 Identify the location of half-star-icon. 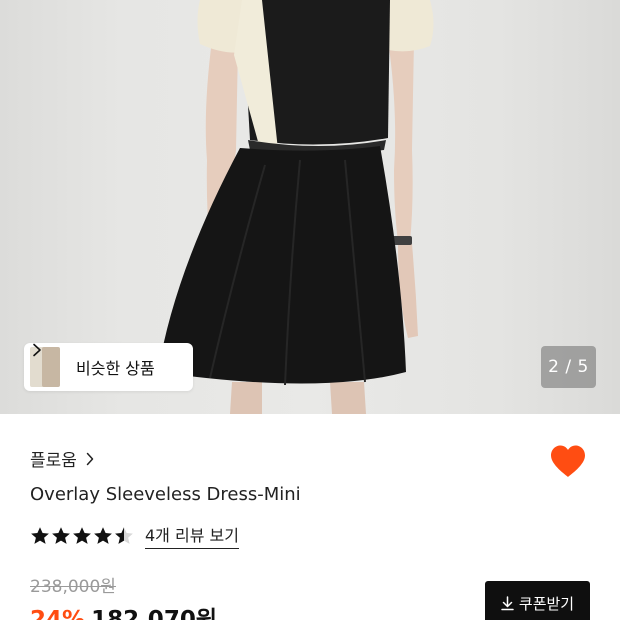
(124, 535).